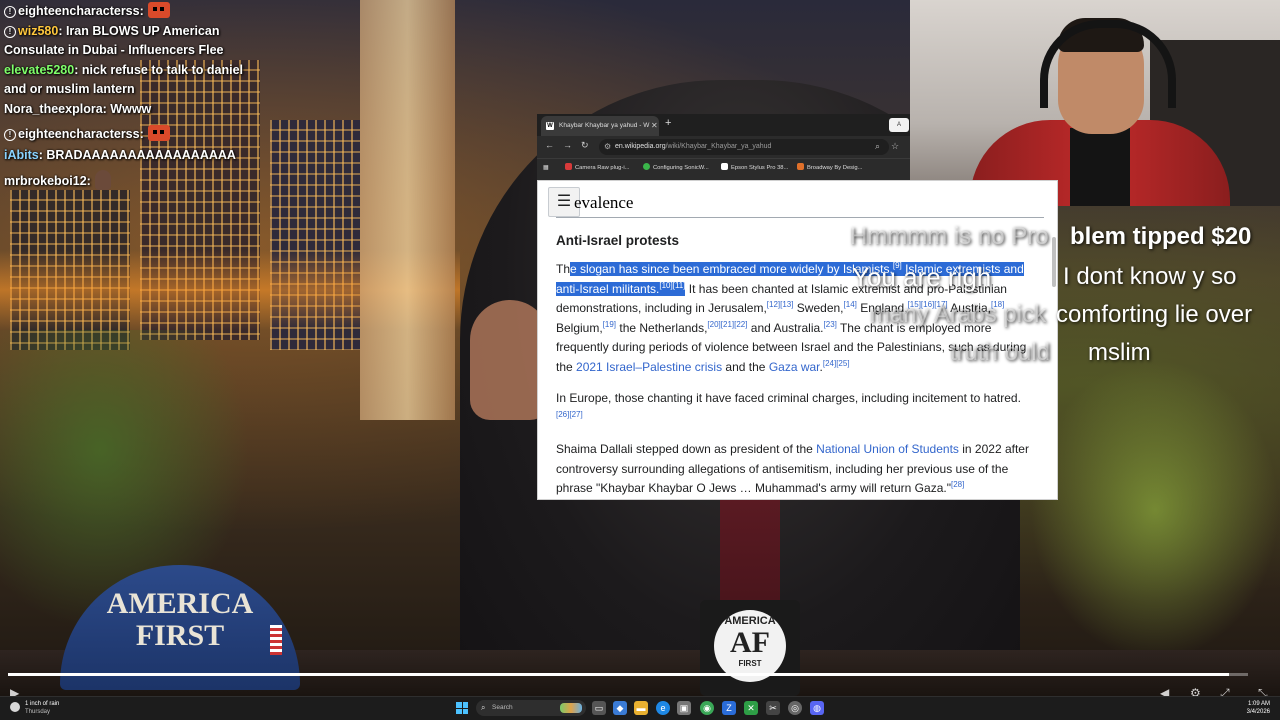 This screenshot has height=720, width=1280. Describe the element at coordinates (180, 603) in the screenshot. I see `cap-text-line1: AMERICA` at that location.